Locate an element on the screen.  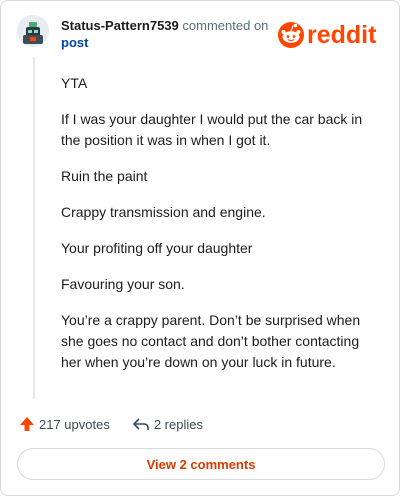
comment-header: Status-Pattern7539 commented on post is located at coordinates (173, 34).